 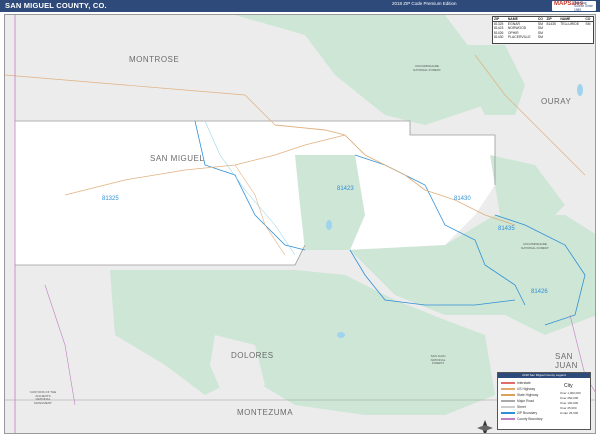 I want to click on legend-item: County Boundary, so click(x=521, y=419).